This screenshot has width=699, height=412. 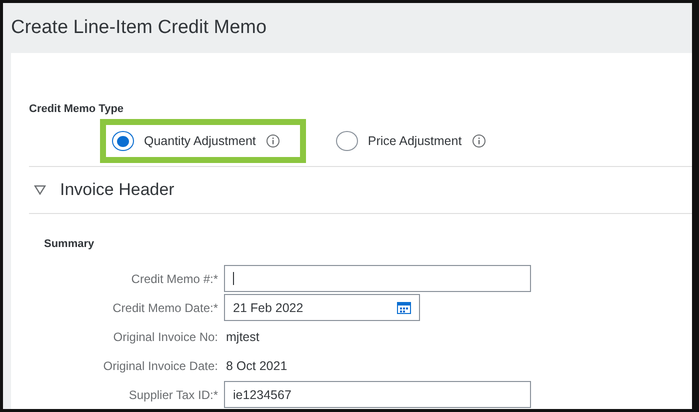 I want to click on window-title: Create Line-Item Credit Memo, so click(x=139, y=28).